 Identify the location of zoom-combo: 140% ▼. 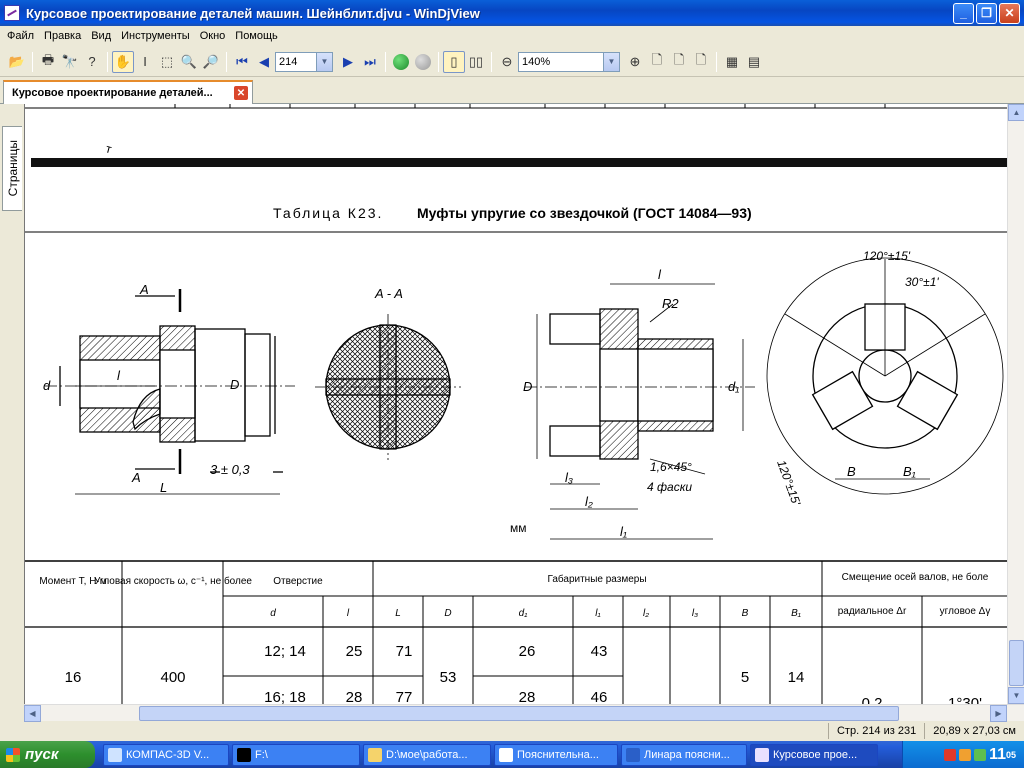
(569, 61).